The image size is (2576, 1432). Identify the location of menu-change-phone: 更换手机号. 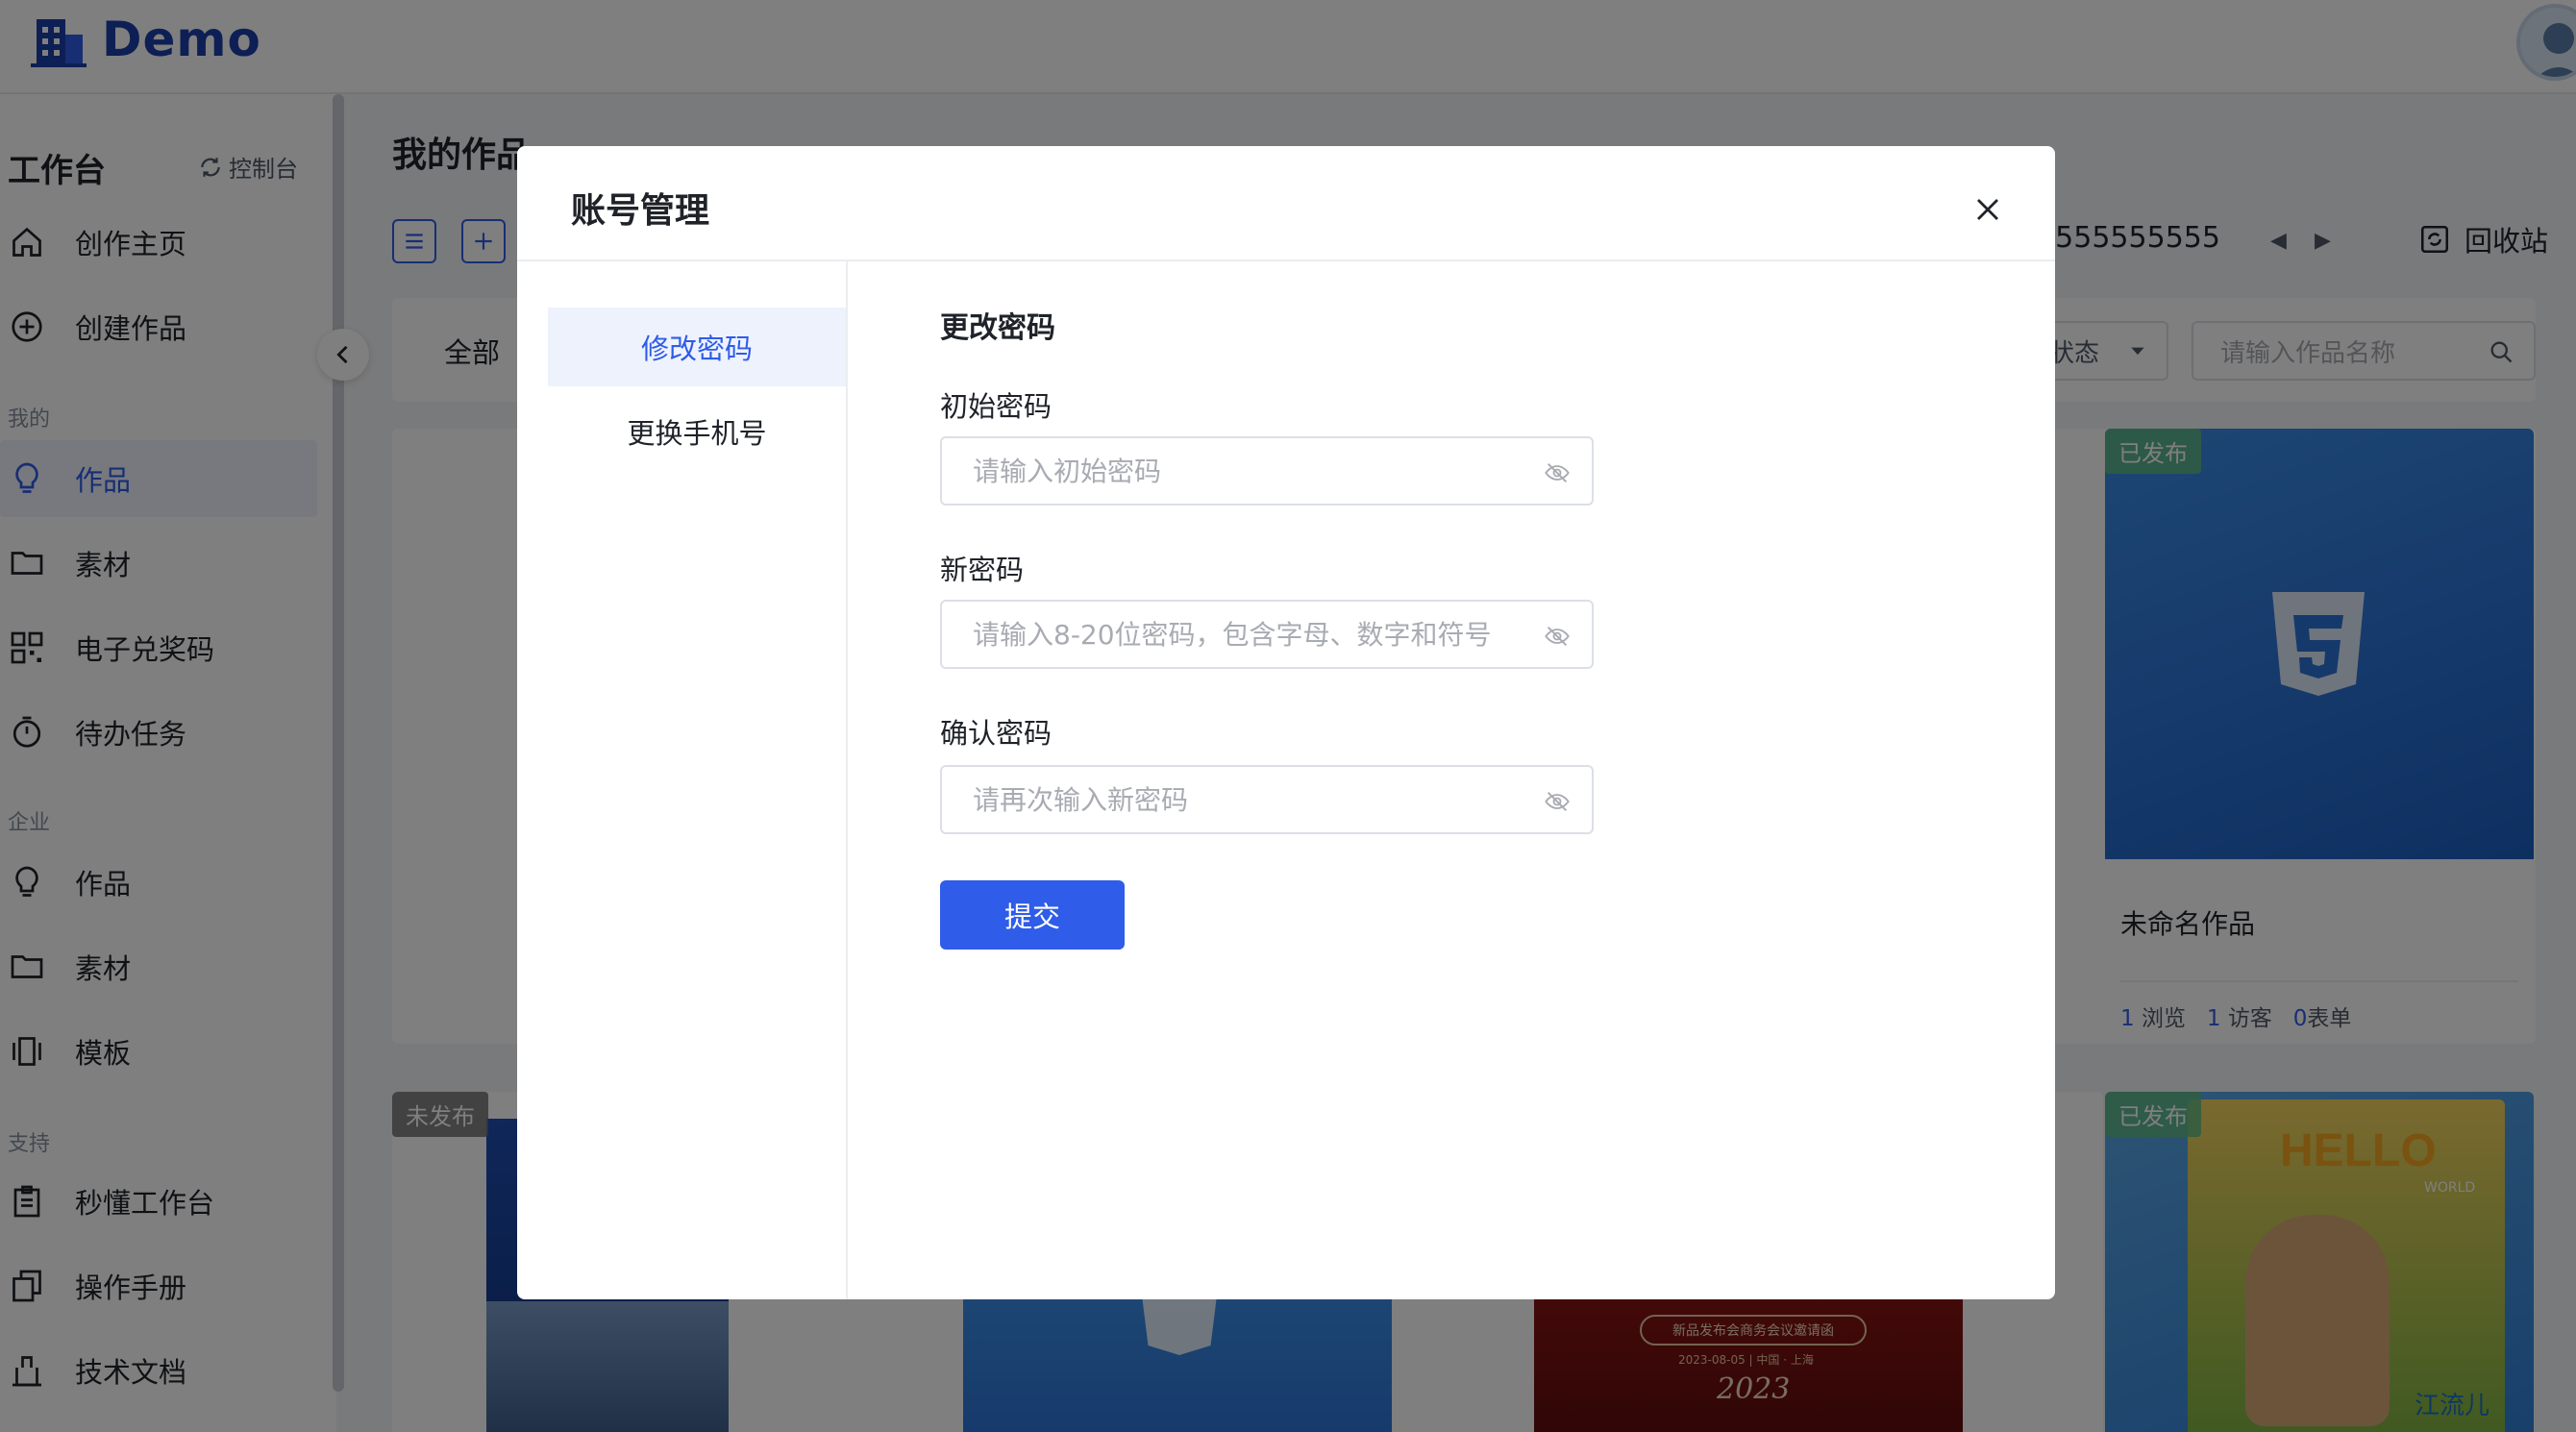
(697, 431).